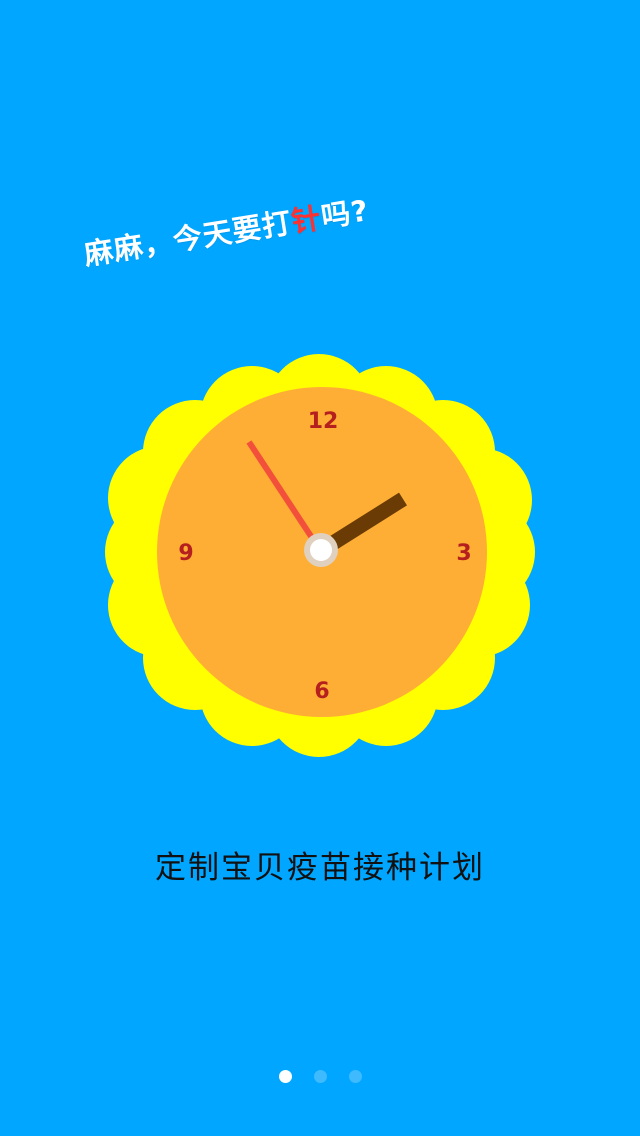 This screenshot has height=1136, width=640. What do you see at coordinates (321, 691) in the screenshot?
I see `numeral-6: 6` at bounding box center [321, 691].